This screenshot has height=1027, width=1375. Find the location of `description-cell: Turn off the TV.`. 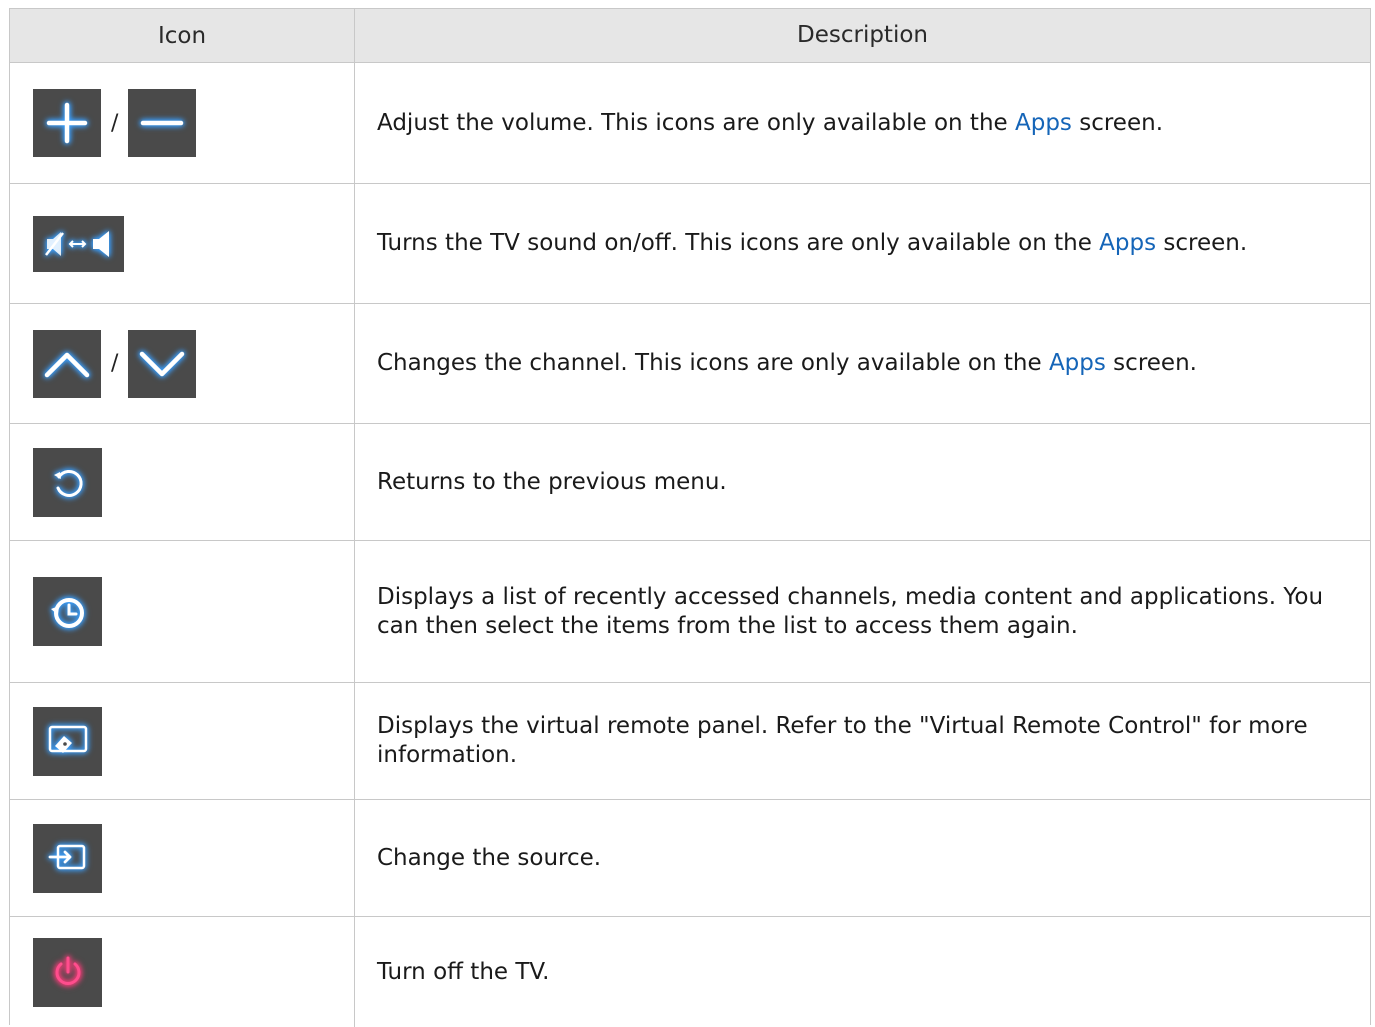

description-cell: Turn off the TV. is located at coordinates (463, 971).